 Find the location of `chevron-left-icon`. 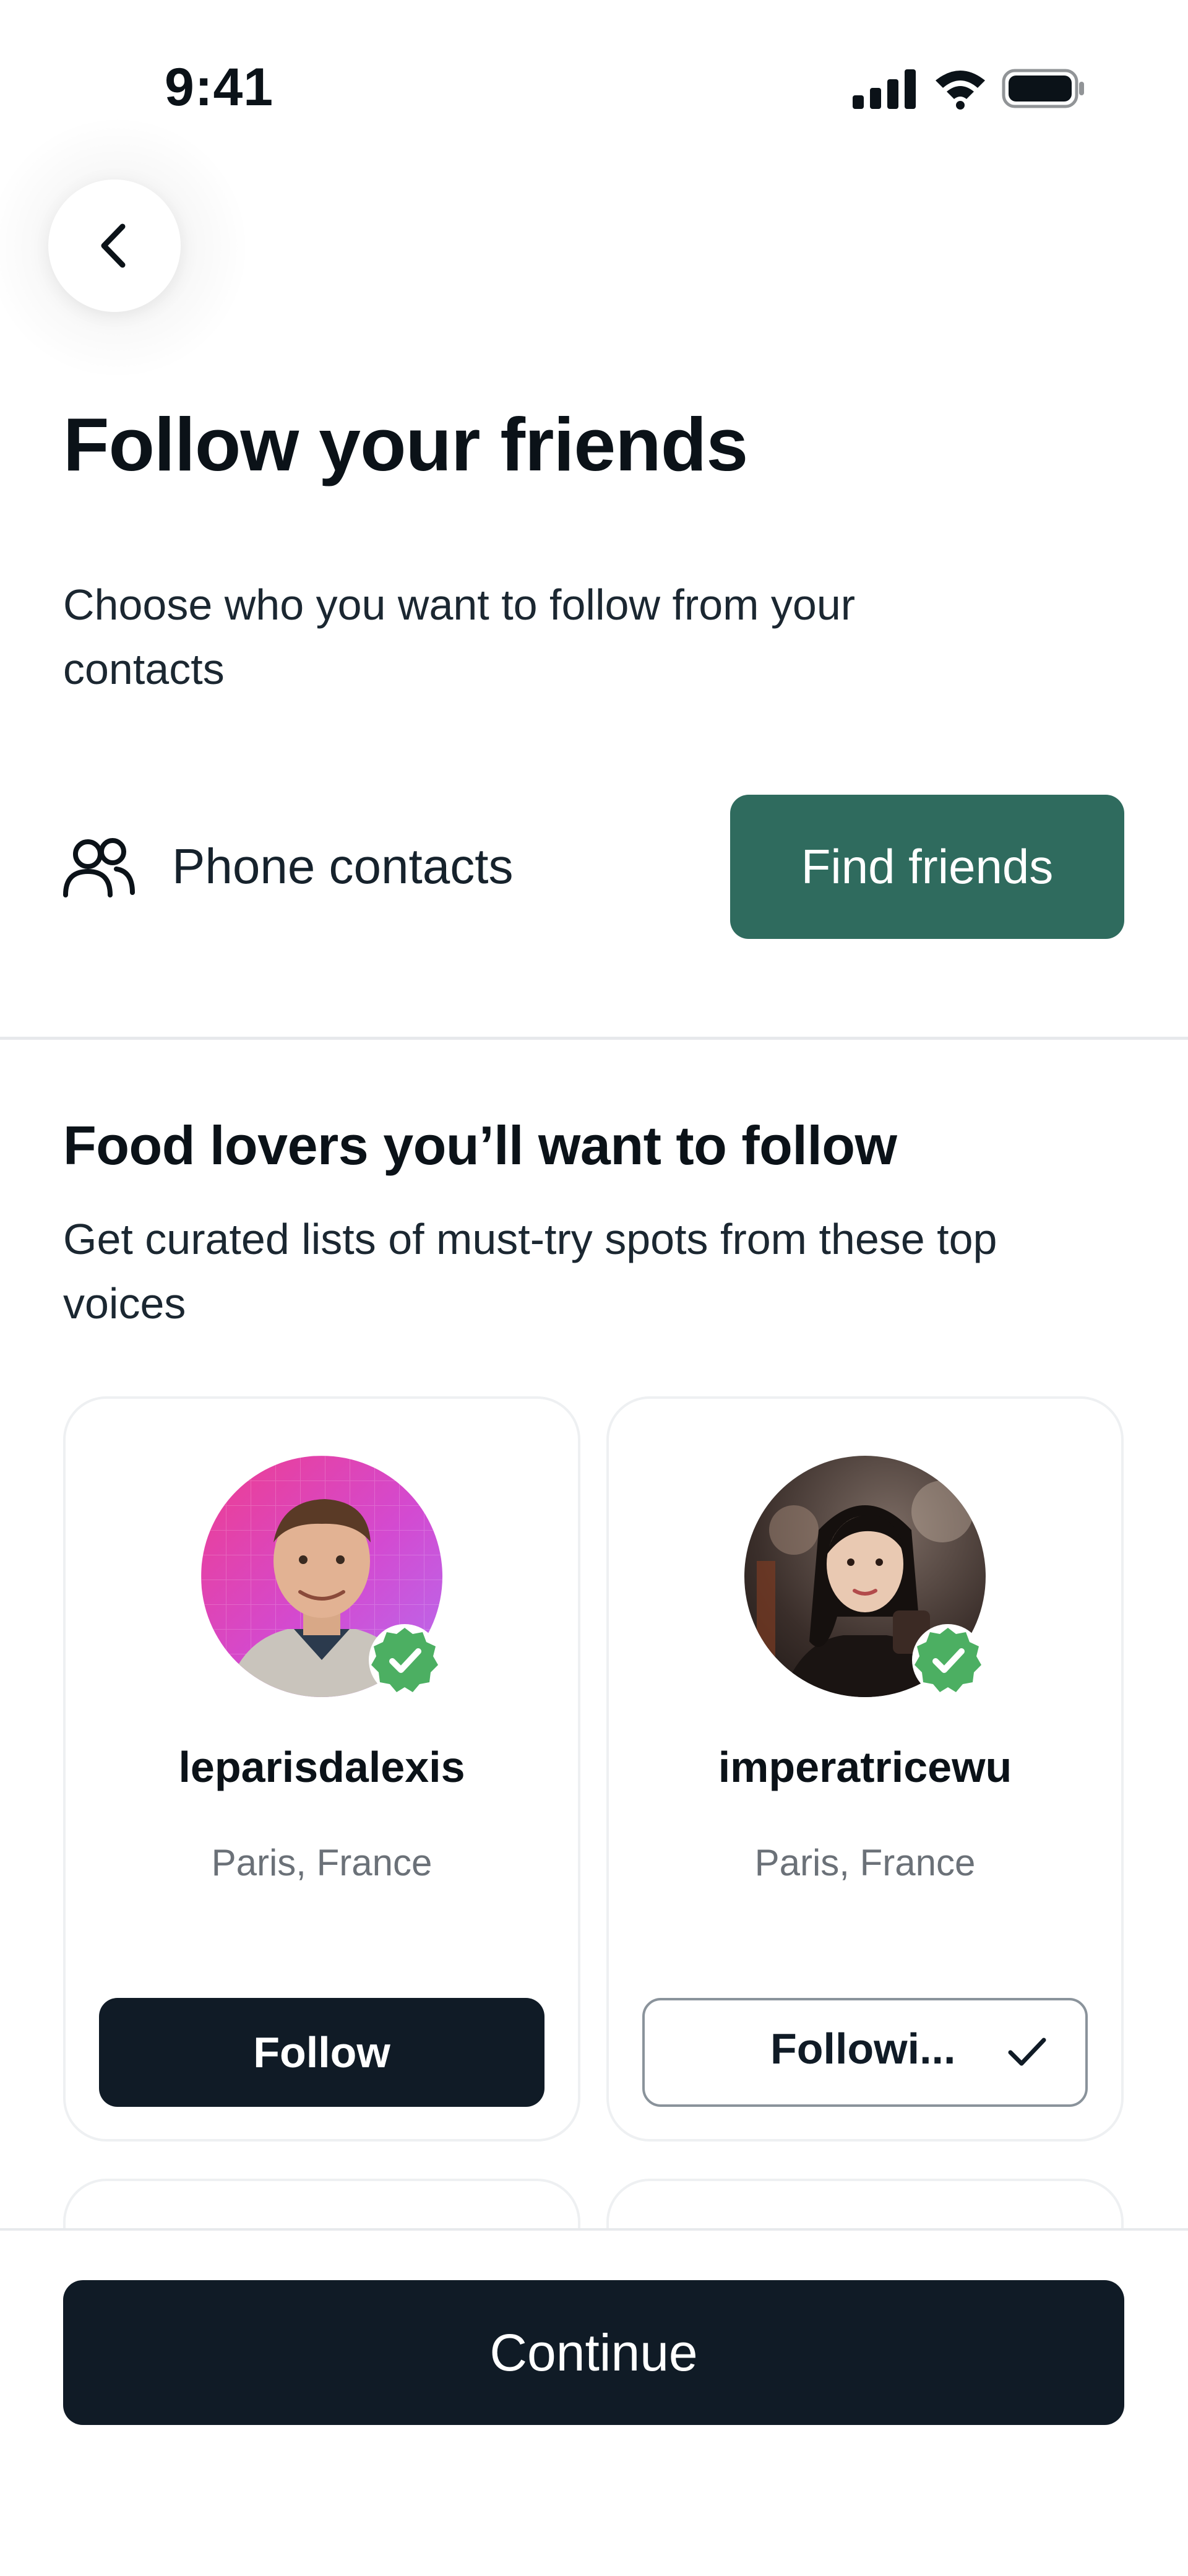

chevron-left-icon is located at coordinates (113, 245).